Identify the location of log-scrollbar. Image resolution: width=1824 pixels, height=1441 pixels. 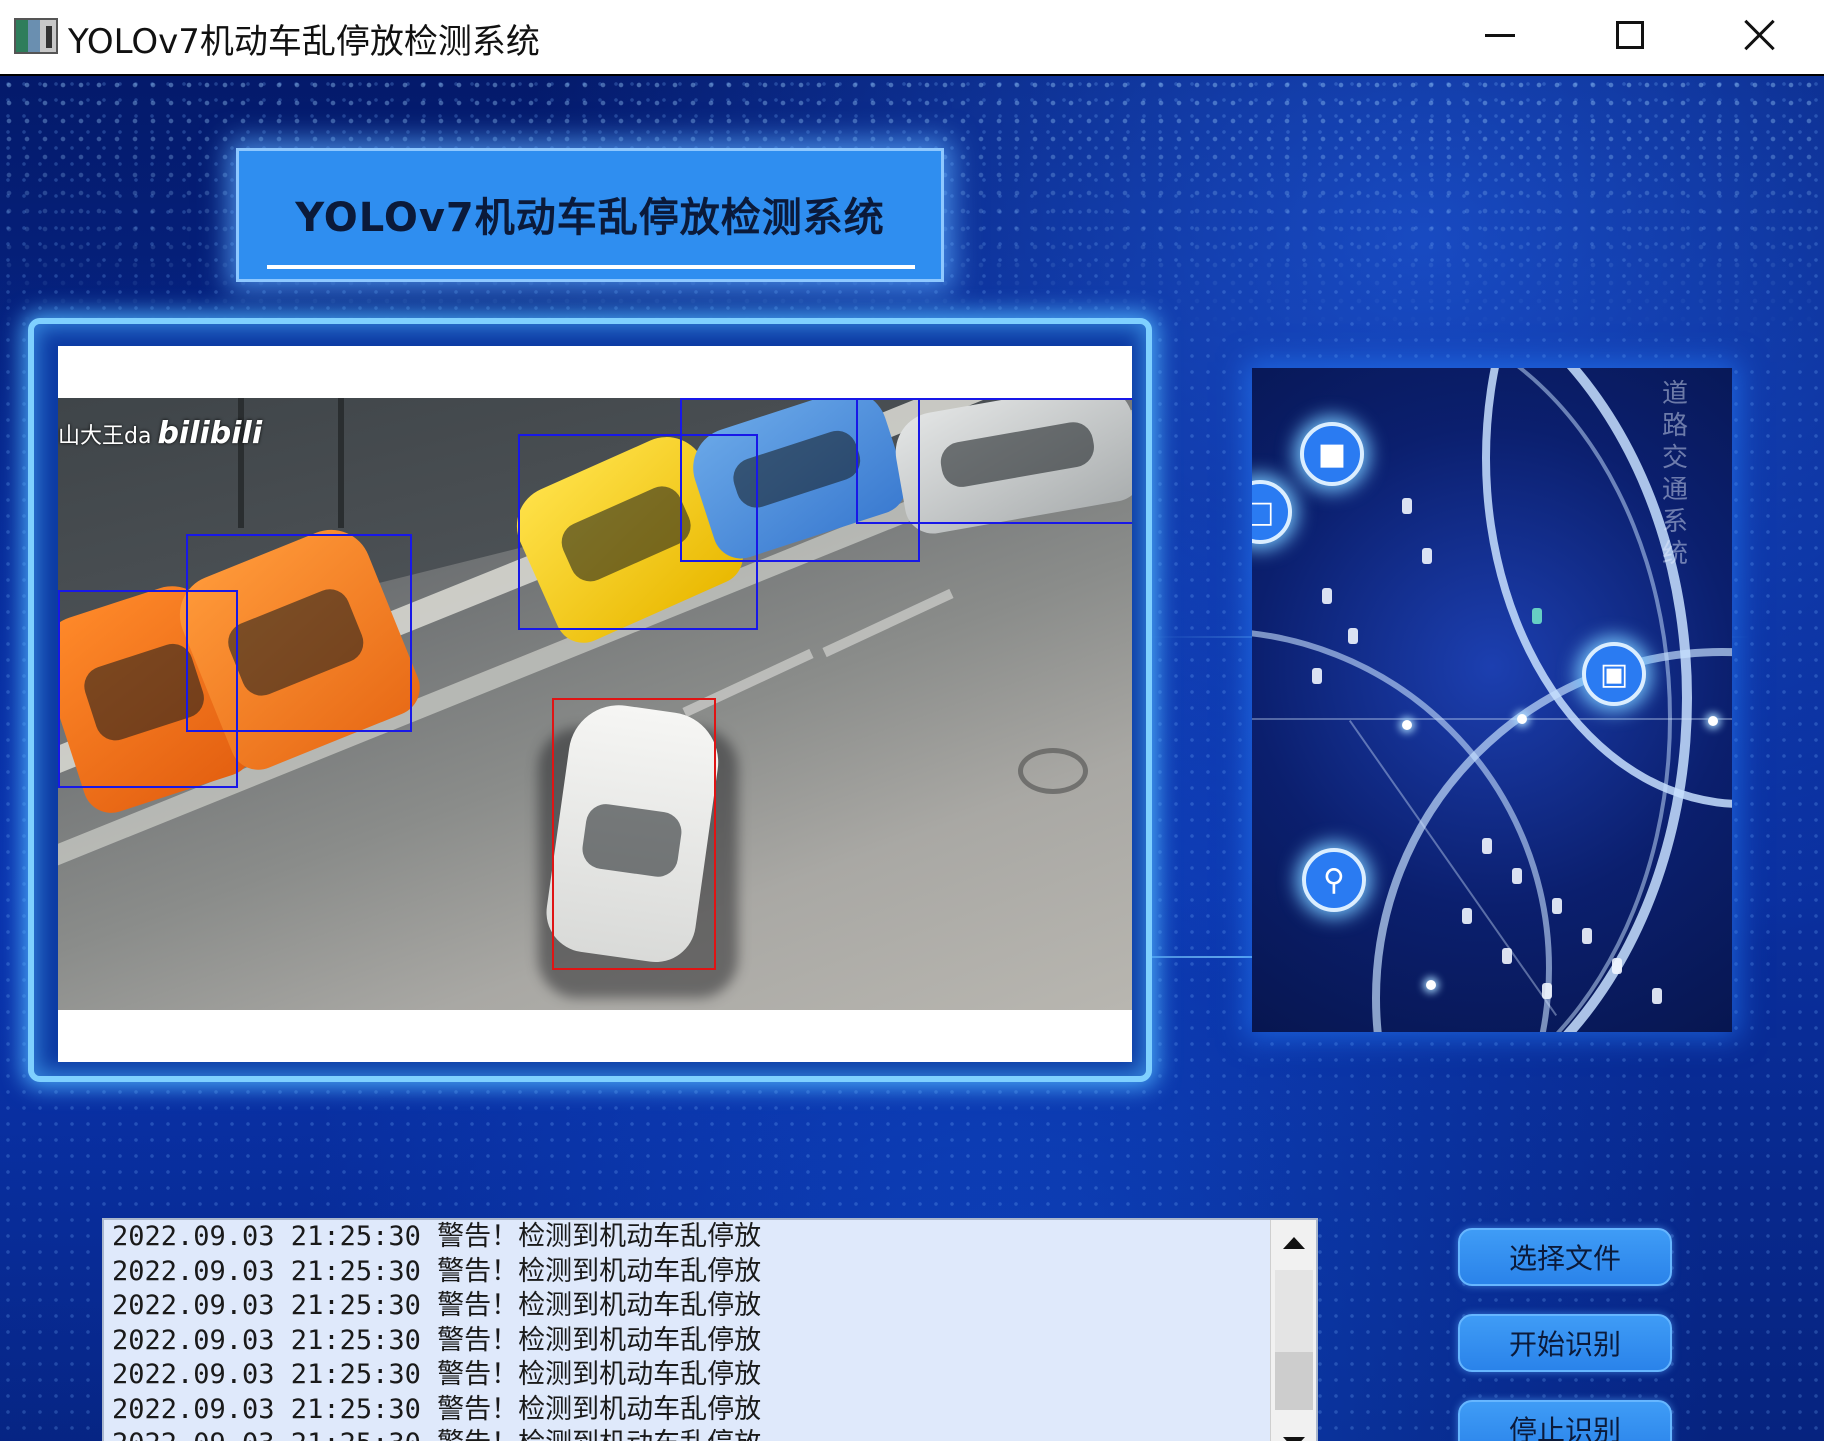
(1293, 1330).